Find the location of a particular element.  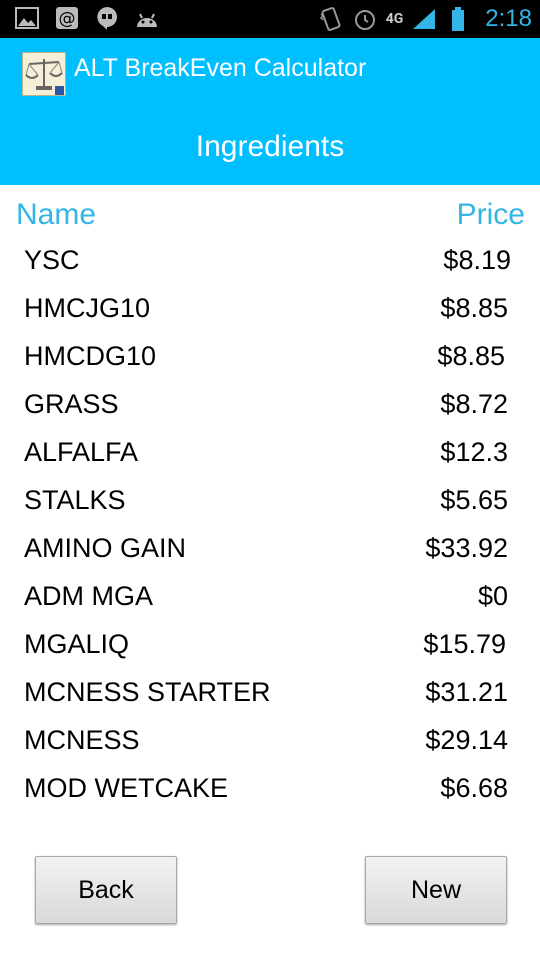

ingredient-price: $5.65 is located at coordinates (474, 500).